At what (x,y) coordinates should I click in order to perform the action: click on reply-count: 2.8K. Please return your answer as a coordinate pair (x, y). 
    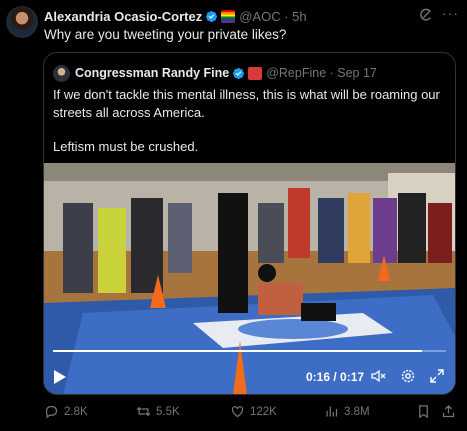
    Looking at the image, I should click on (76, 411).